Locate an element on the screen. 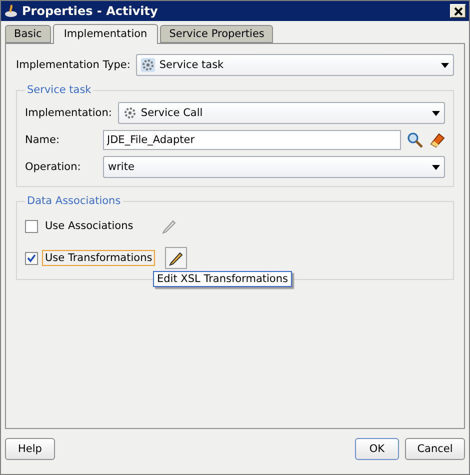 The image size is (470, 475). tab: Implementation is located at coordinates (105, 34).